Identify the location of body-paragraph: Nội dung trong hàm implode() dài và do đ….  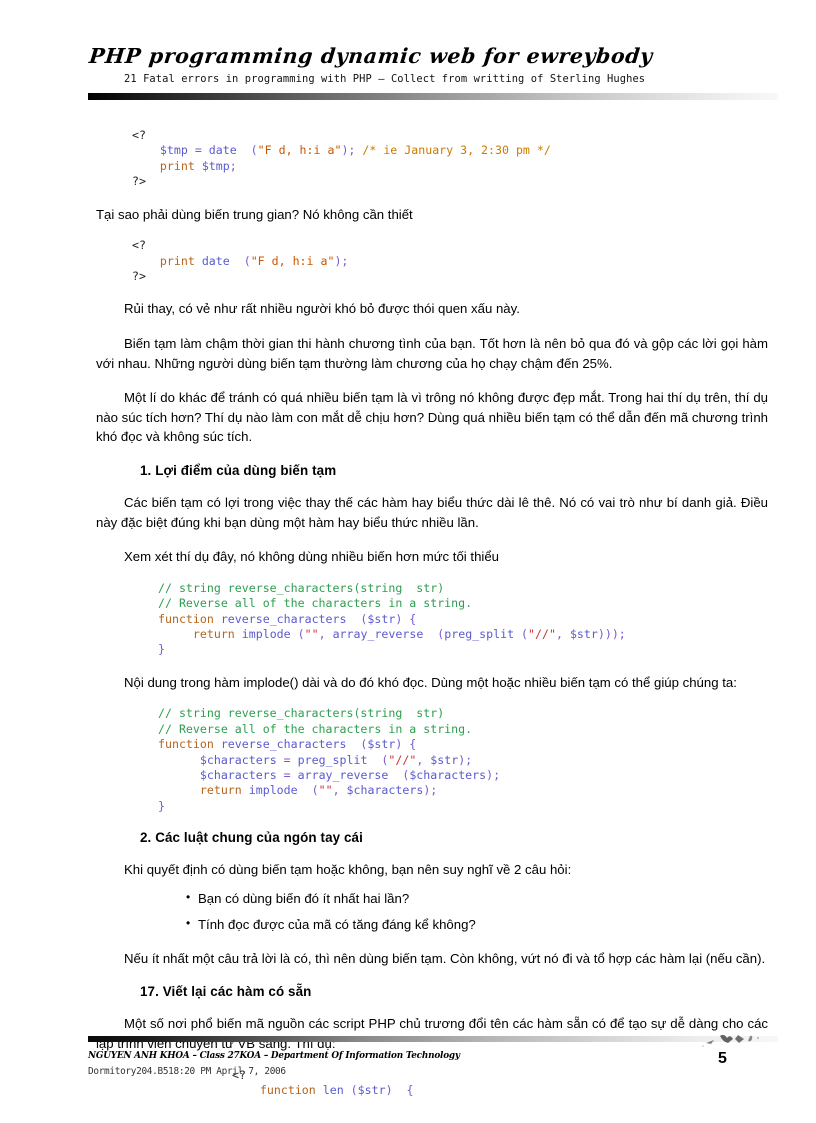
(430, 682).